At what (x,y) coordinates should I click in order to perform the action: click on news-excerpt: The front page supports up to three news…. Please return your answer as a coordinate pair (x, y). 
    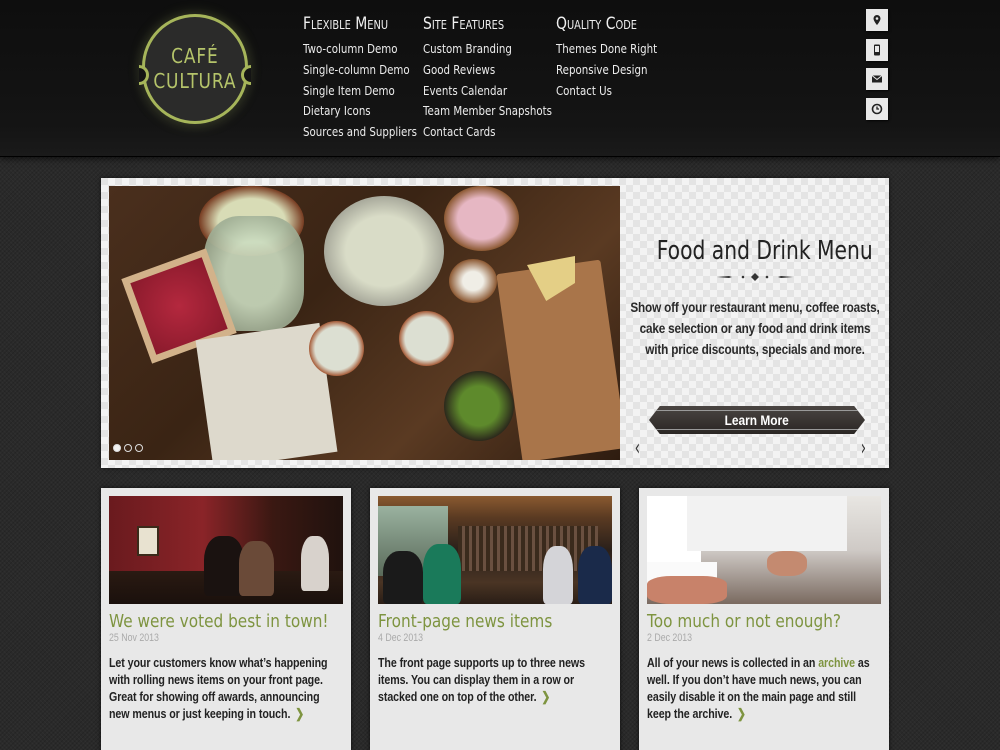
    Looking at the image, I should click on (493, 679).